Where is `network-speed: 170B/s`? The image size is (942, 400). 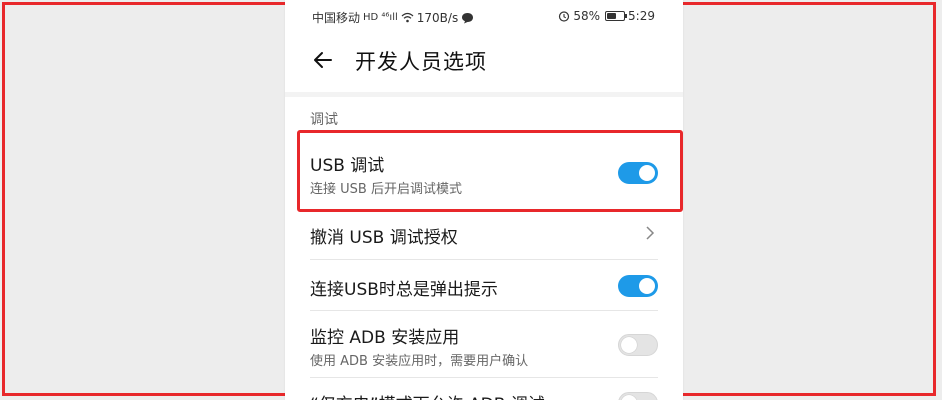
network-speed: 170B/s is located at coordinates (437, 17).